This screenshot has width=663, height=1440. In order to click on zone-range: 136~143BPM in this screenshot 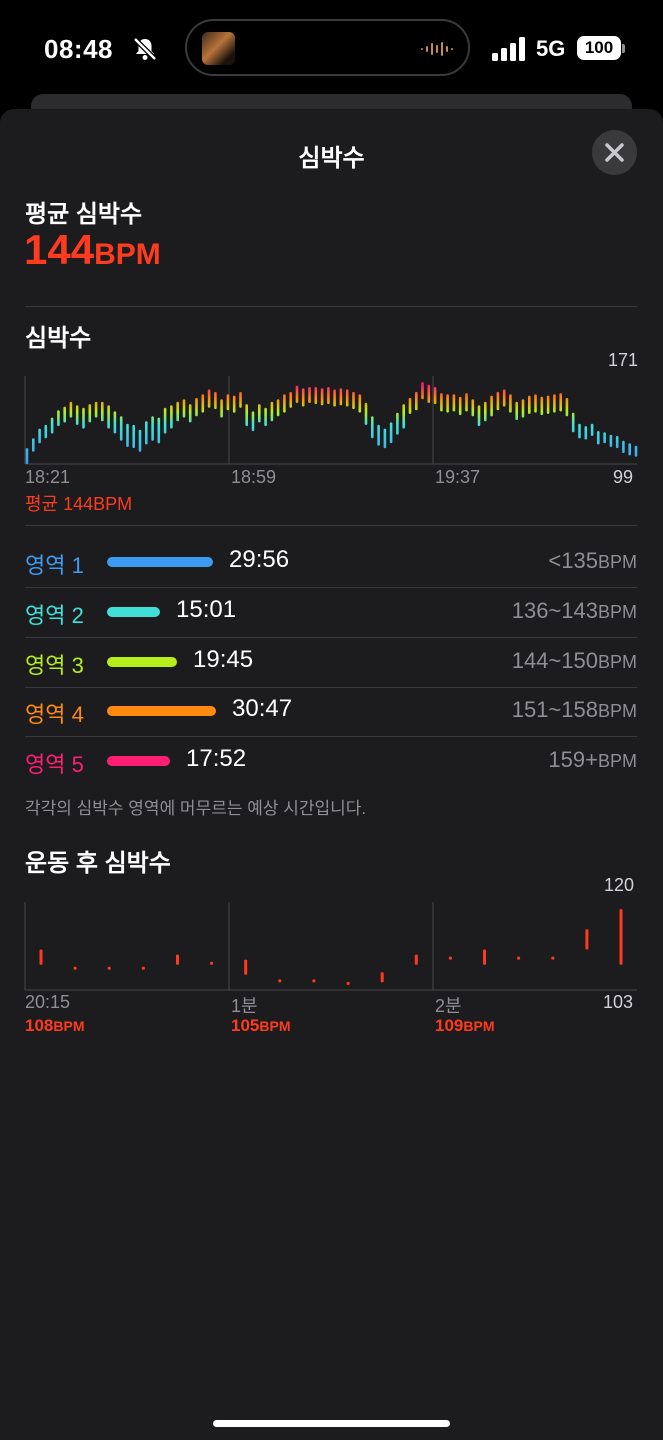, I will do `click(574, 611)`.